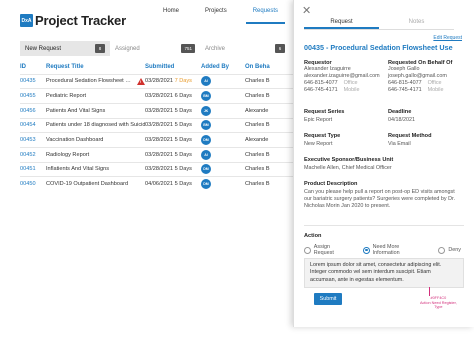 The image size is (474, 342). Describe the element at coordinates (342, 76) in the screenshot. I see `requestor-email: alexander.izaguirre@gmail.com` at that location.